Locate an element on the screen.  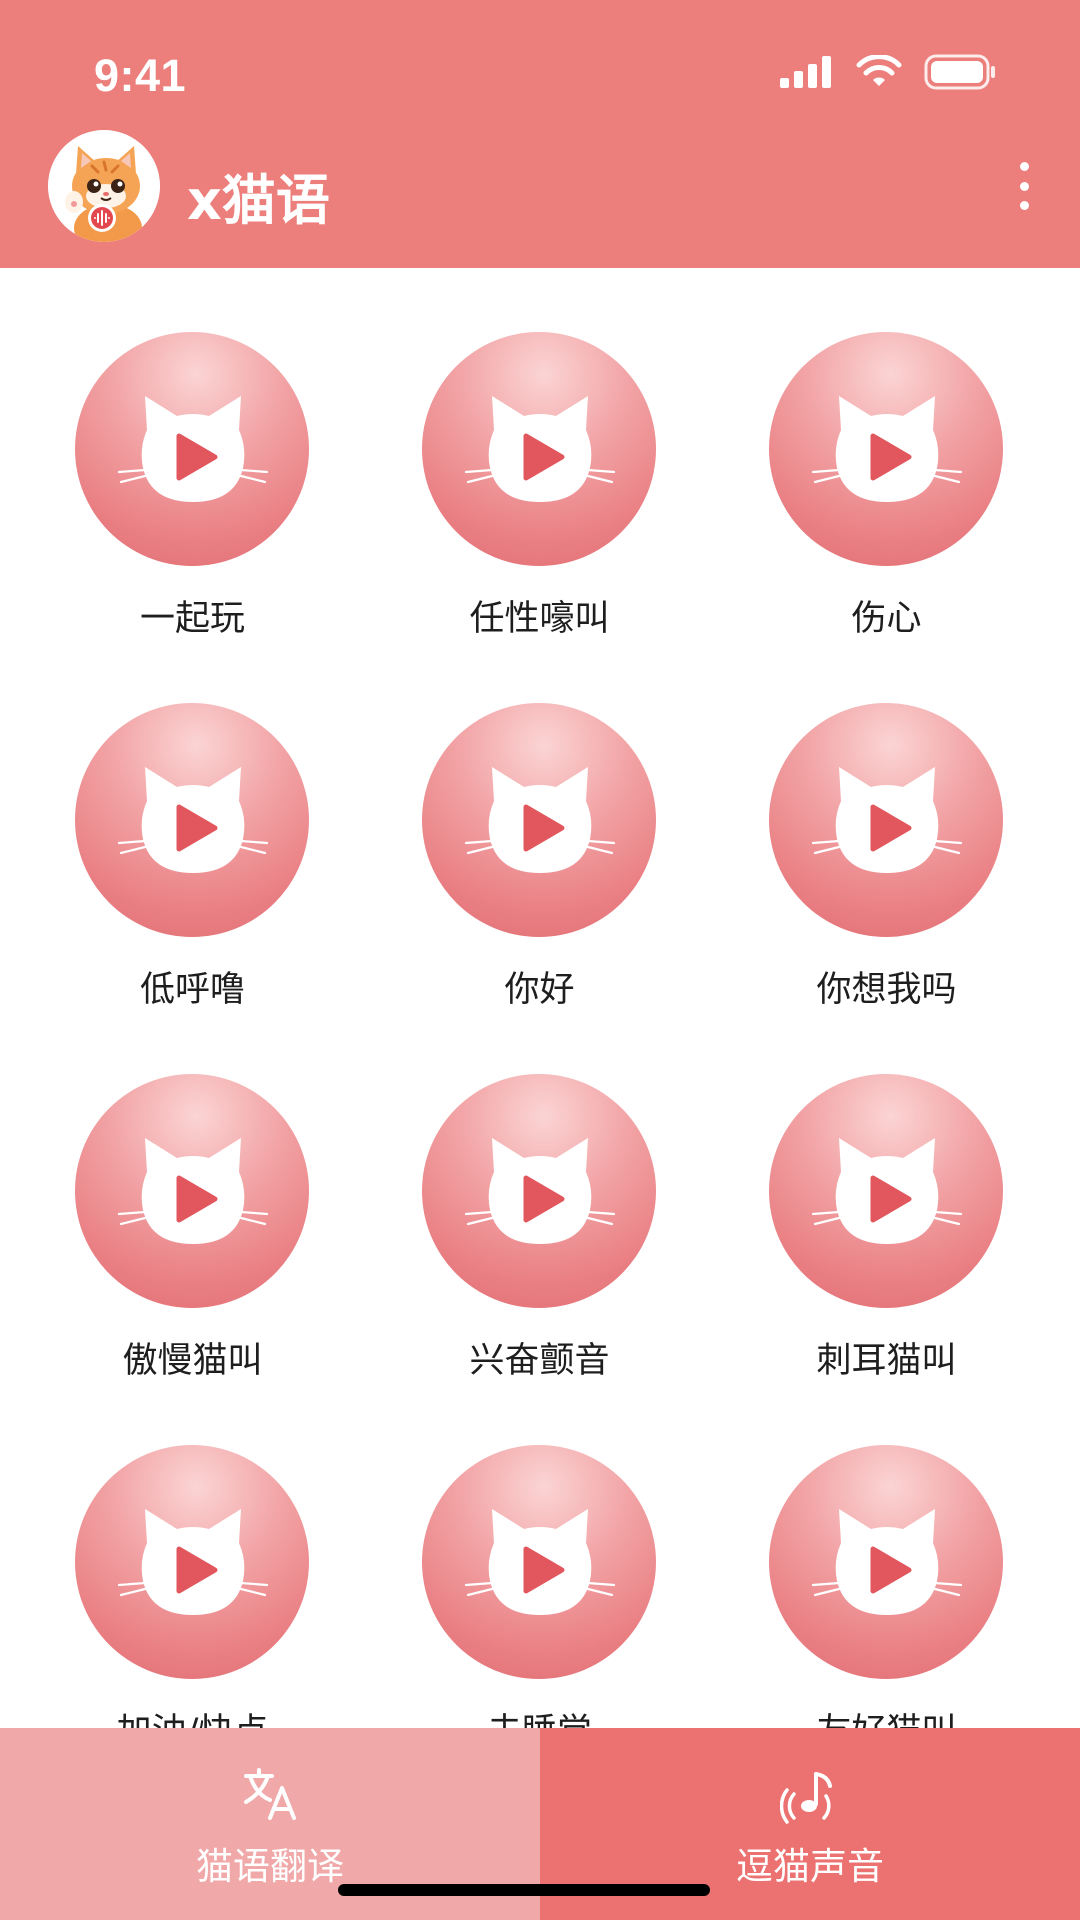
cat-avatar-icon is located at coordinates (104, 186).